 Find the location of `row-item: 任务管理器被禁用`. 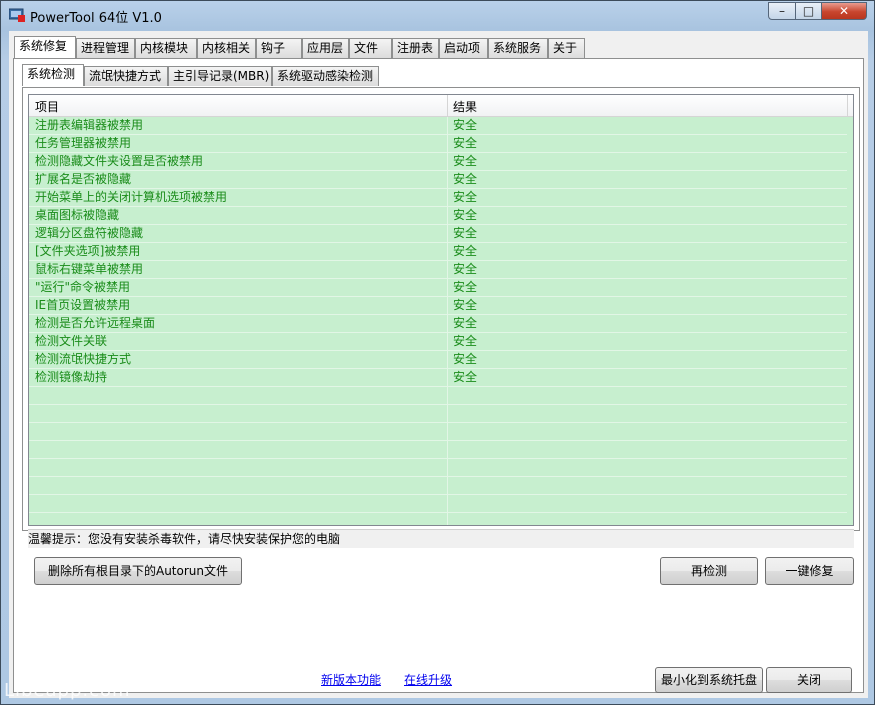

row-item: 任务管理器被禁用 is located at coordinates (83, 143).